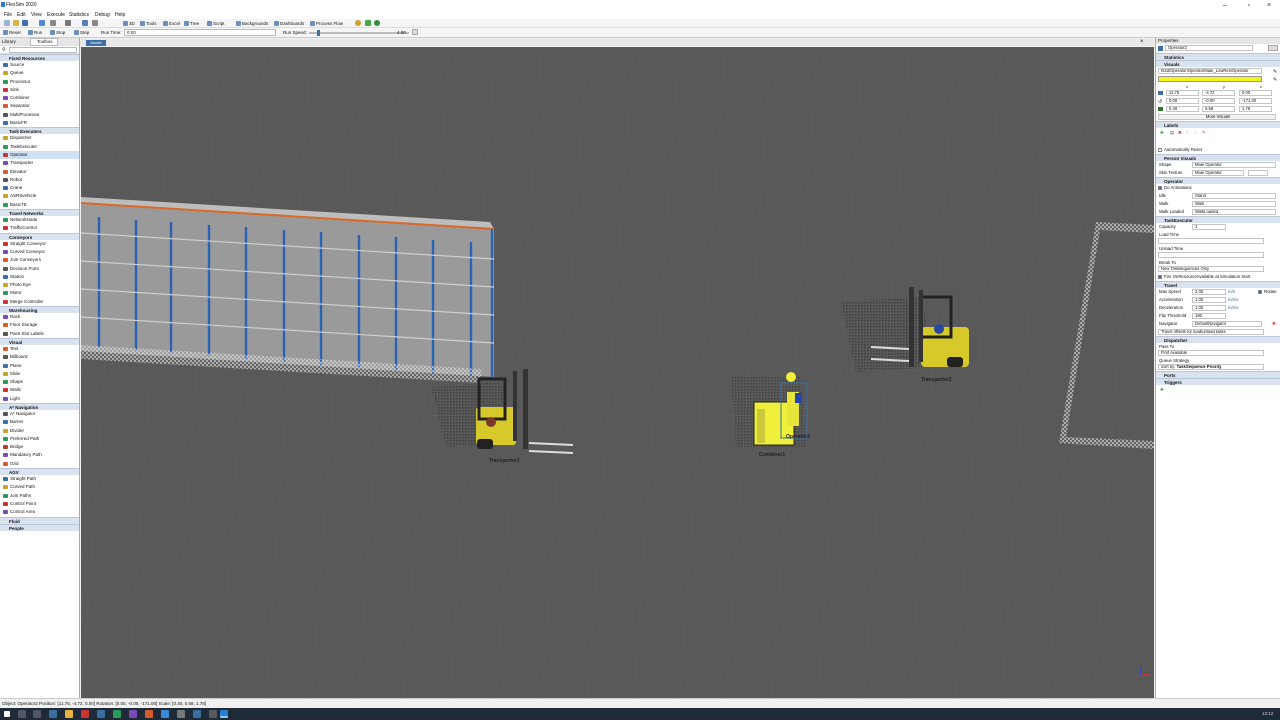 This screenshot has width=1280, height=720. Describe the element at coordinates (39, 123) in the screenshot. I see `library-item: BasicFR` at that location.